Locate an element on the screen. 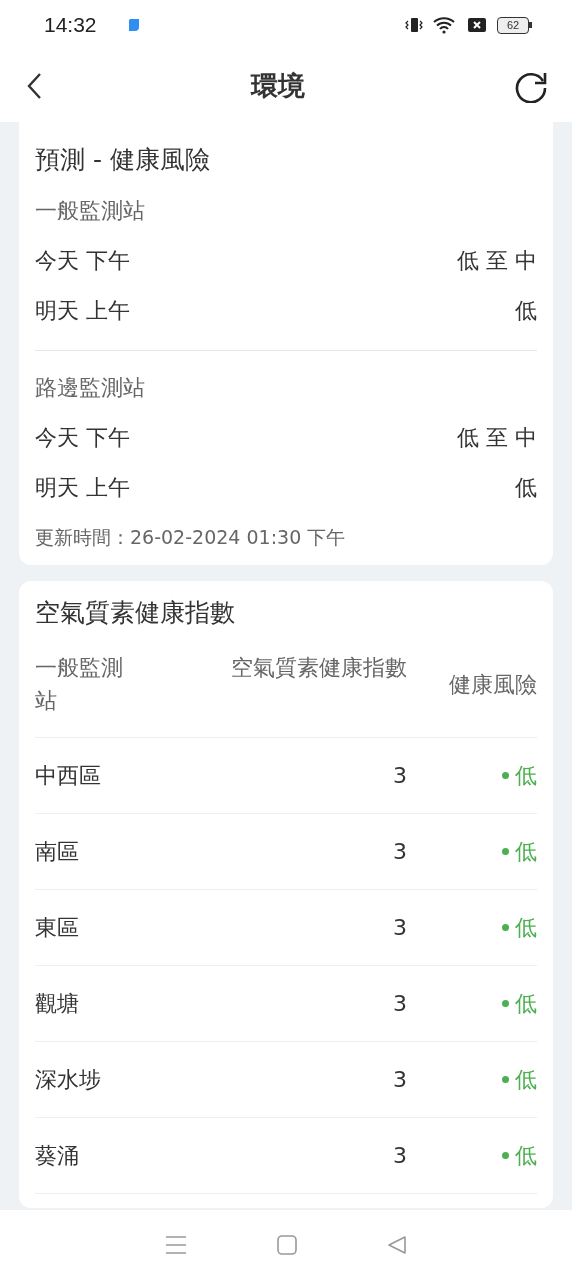  station-name: 葵涌 is located at coordinates (57, 1155).